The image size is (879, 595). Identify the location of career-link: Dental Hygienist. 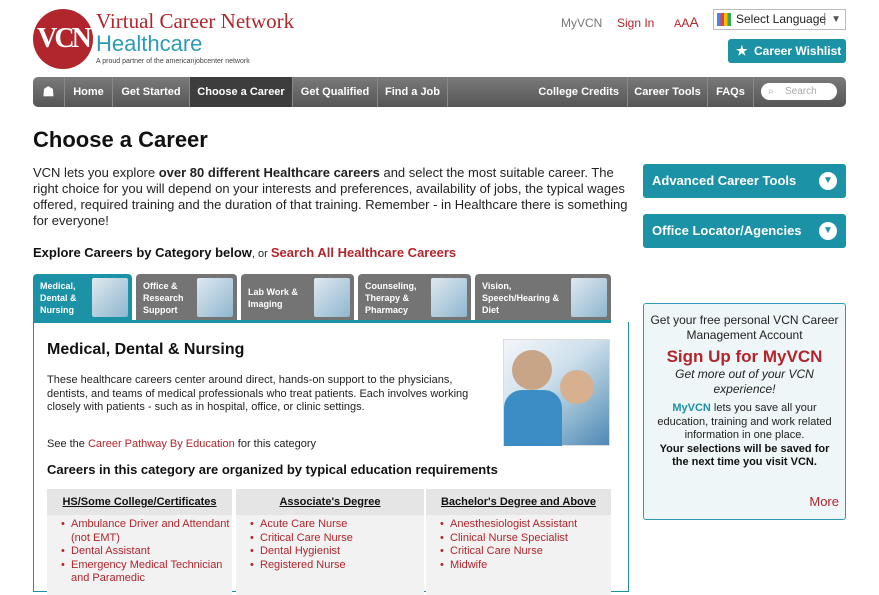
(337, 552).